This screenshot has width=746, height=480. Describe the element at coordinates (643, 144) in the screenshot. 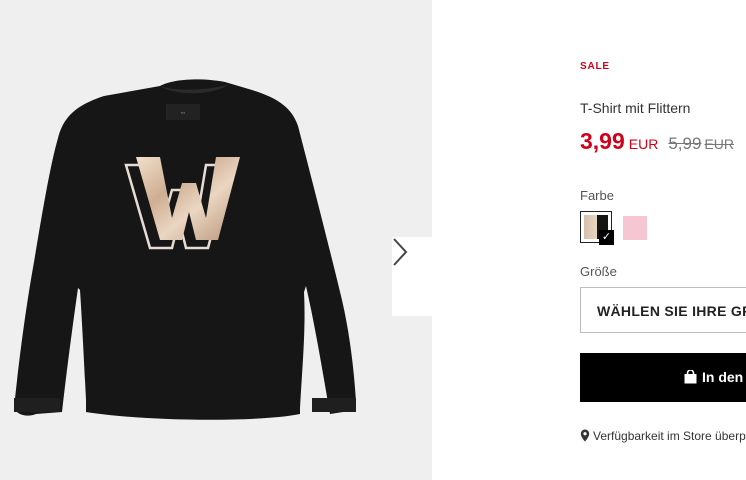

I see `current-price-currency: EUR` at that location.